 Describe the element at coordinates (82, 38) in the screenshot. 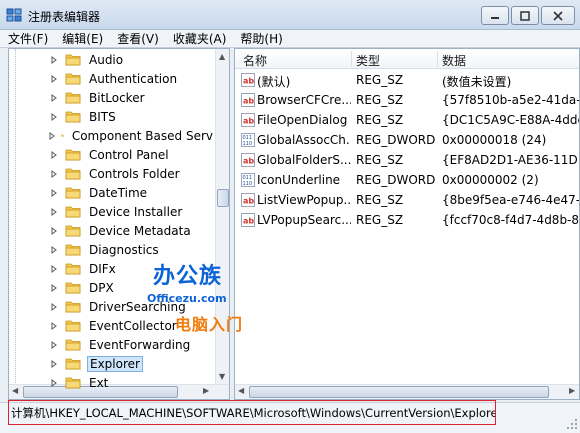

I see `menu-edit: 编辑(E)` at that location.